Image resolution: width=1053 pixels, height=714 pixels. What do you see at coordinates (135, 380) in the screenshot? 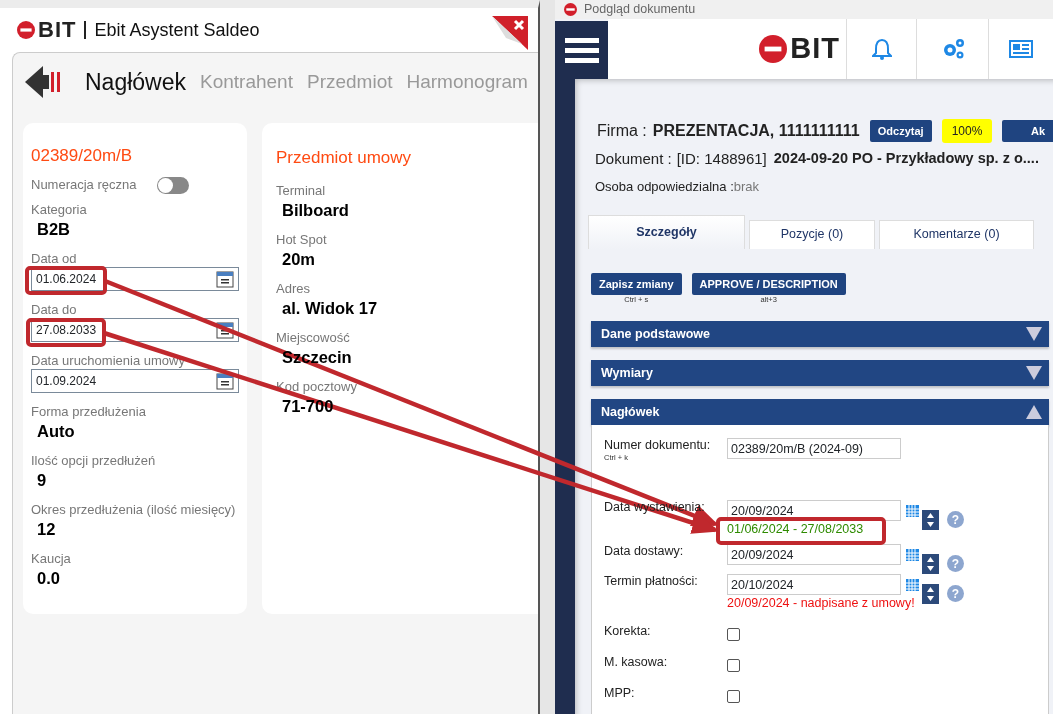
I see `date-field: 01.09.2024` at bounding box center [135, 380].